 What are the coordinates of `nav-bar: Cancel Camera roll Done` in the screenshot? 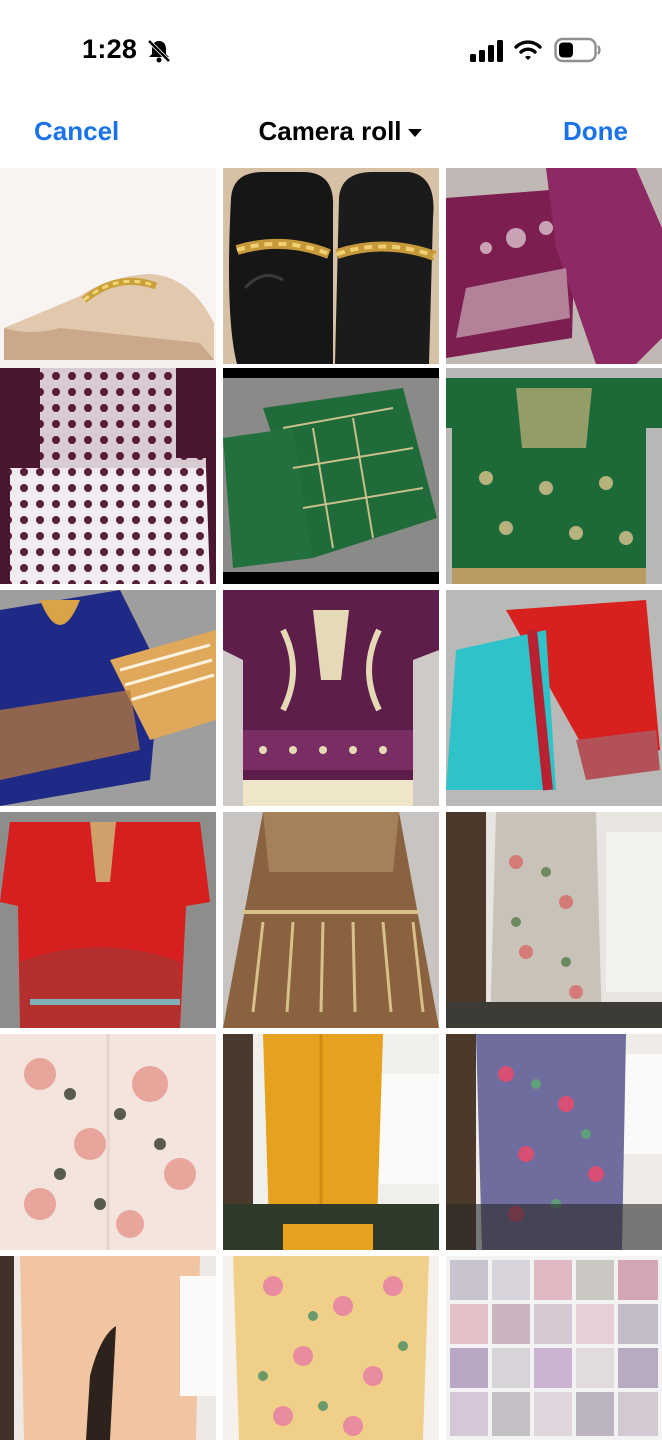 It's located at (331, 133).